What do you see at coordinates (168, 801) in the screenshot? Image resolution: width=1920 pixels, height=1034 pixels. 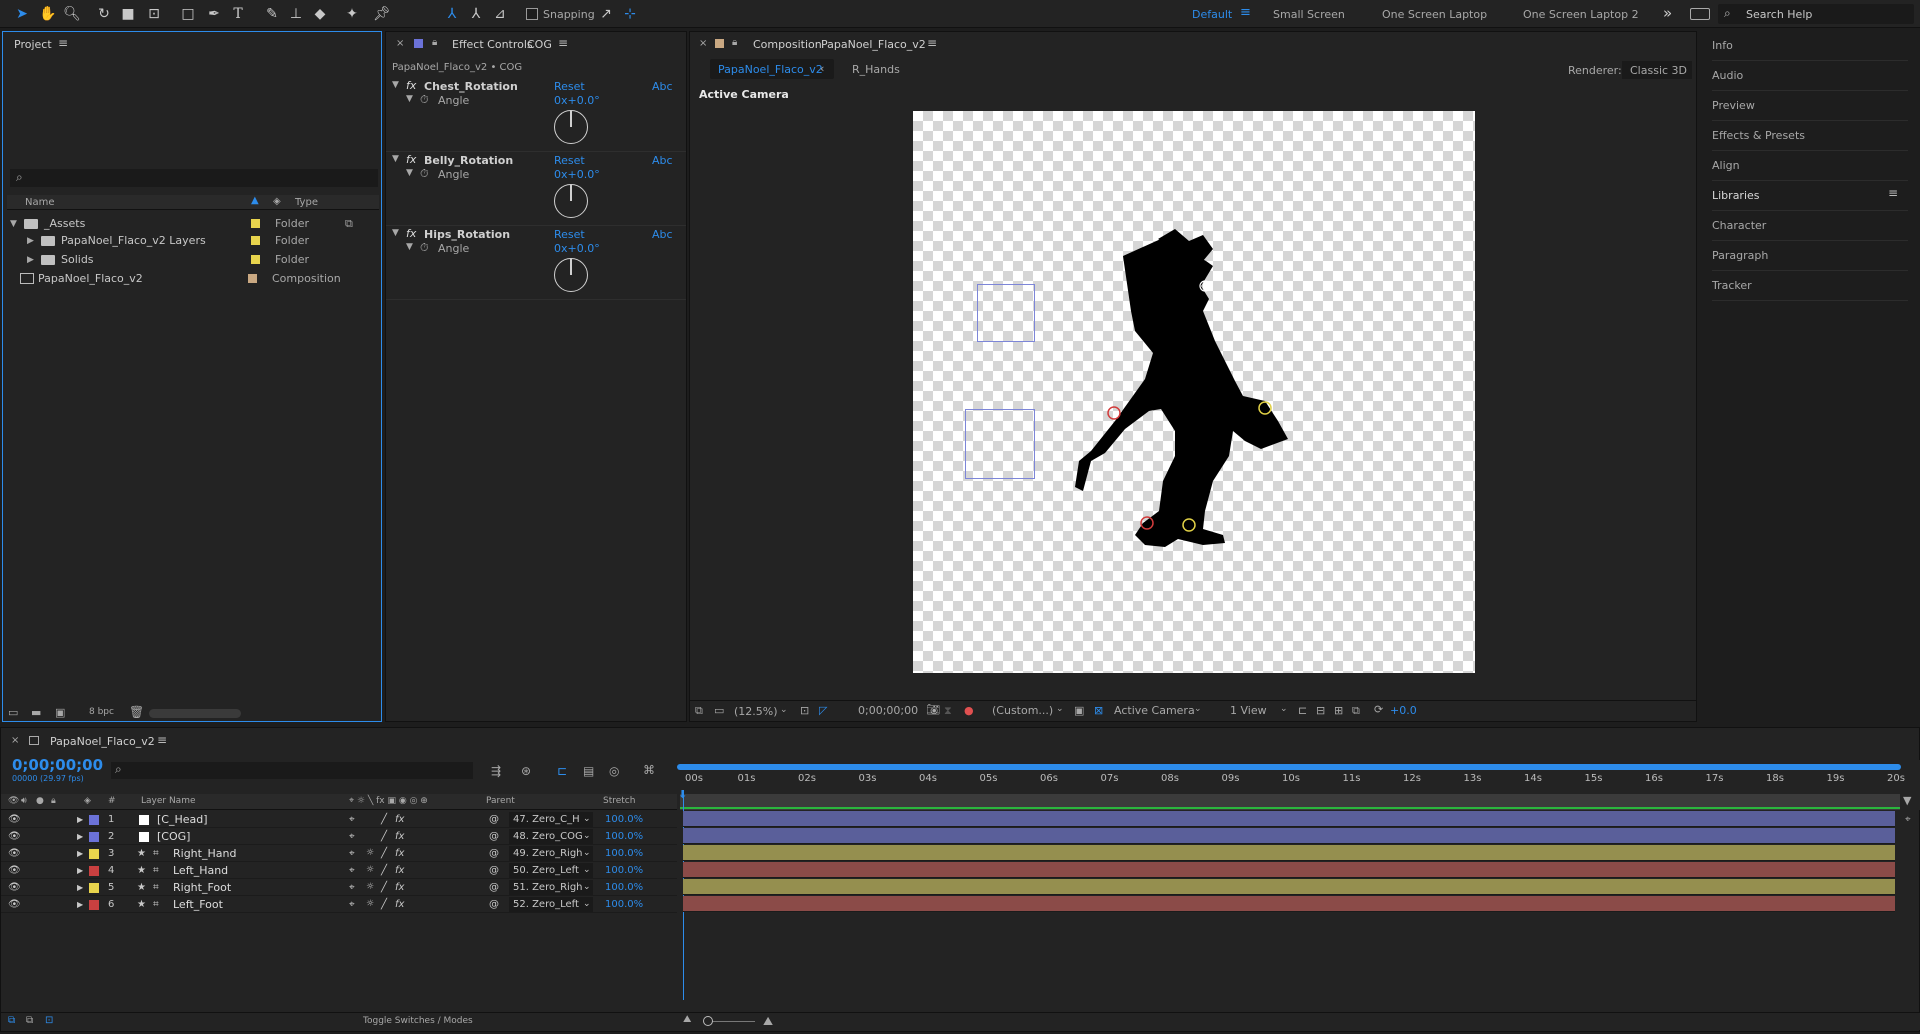 I see `layer-name-column-header: Layer Name` at bounding box center [168, 801].